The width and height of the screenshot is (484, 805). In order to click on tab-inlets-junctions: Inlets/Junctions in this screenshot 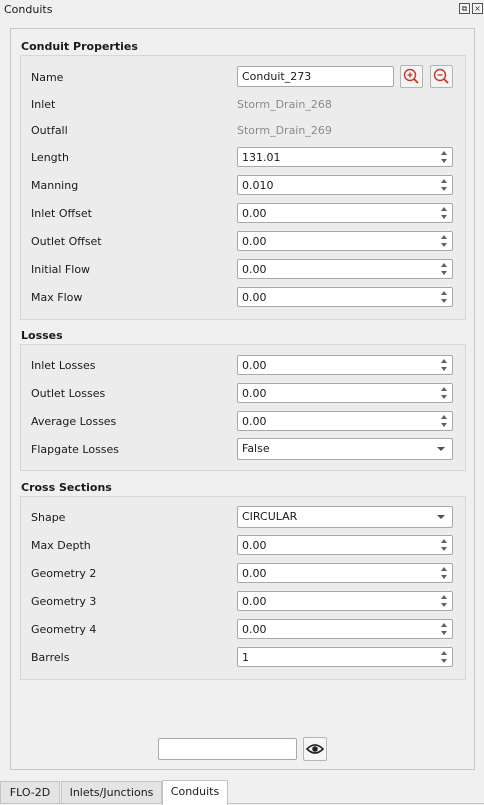, I will do `click(111, 792)`.